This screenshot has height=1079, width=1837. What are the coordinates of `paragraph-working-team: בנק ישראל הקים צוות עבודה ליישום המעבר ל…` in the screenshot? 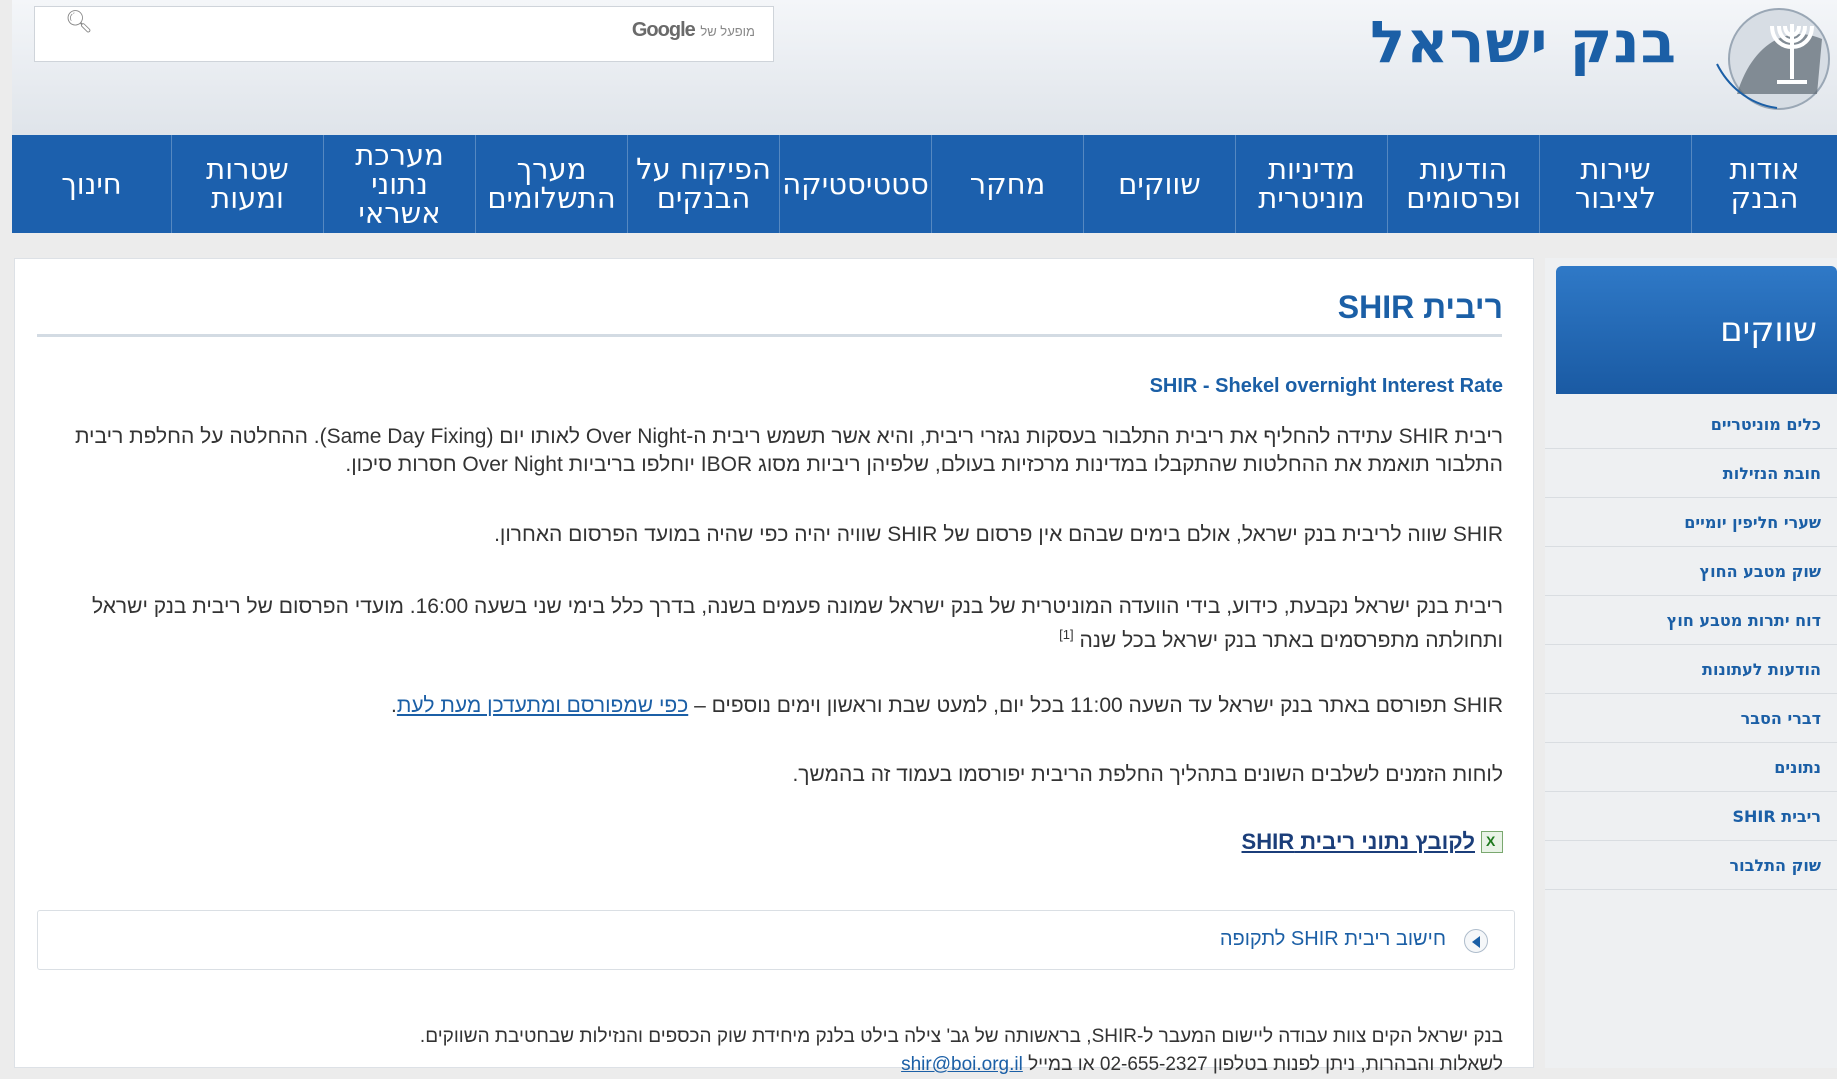 It's located at (961, 1036).